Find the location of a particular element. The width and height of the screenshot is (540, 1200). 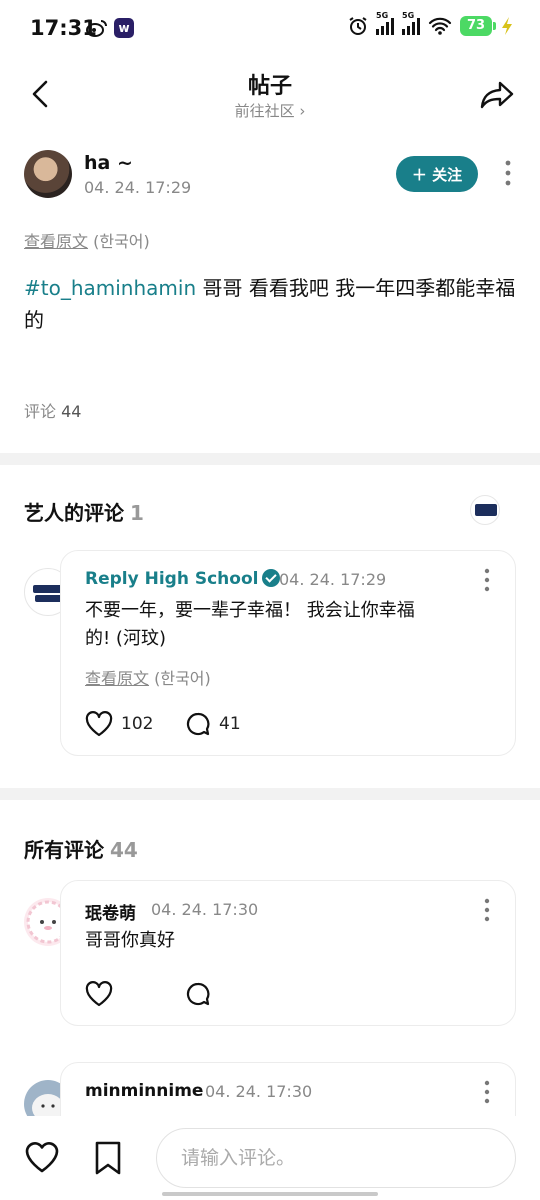

verified-badge-icon is located at coordinates (271, 578).